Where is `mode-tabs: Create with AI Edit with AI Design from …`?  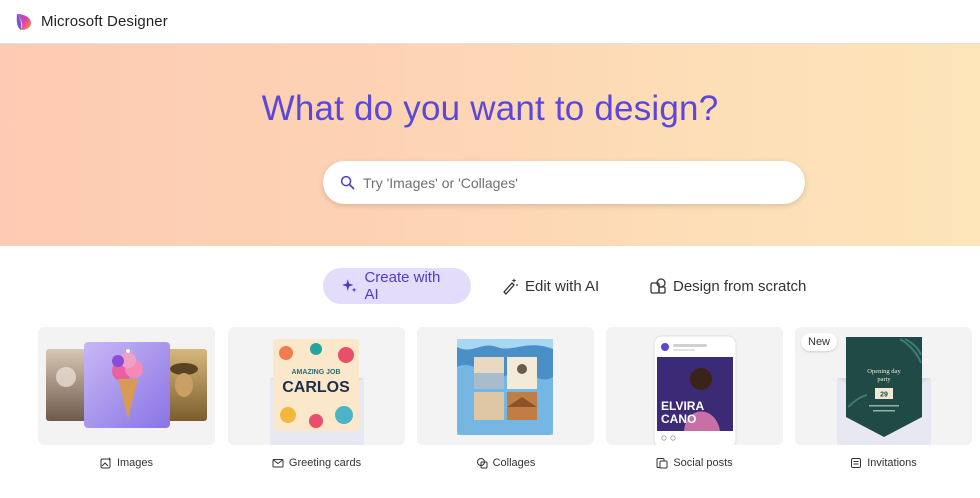
mode-tabs: Create with AI Edit with AI Design from … is located at coordinates (490, 286).